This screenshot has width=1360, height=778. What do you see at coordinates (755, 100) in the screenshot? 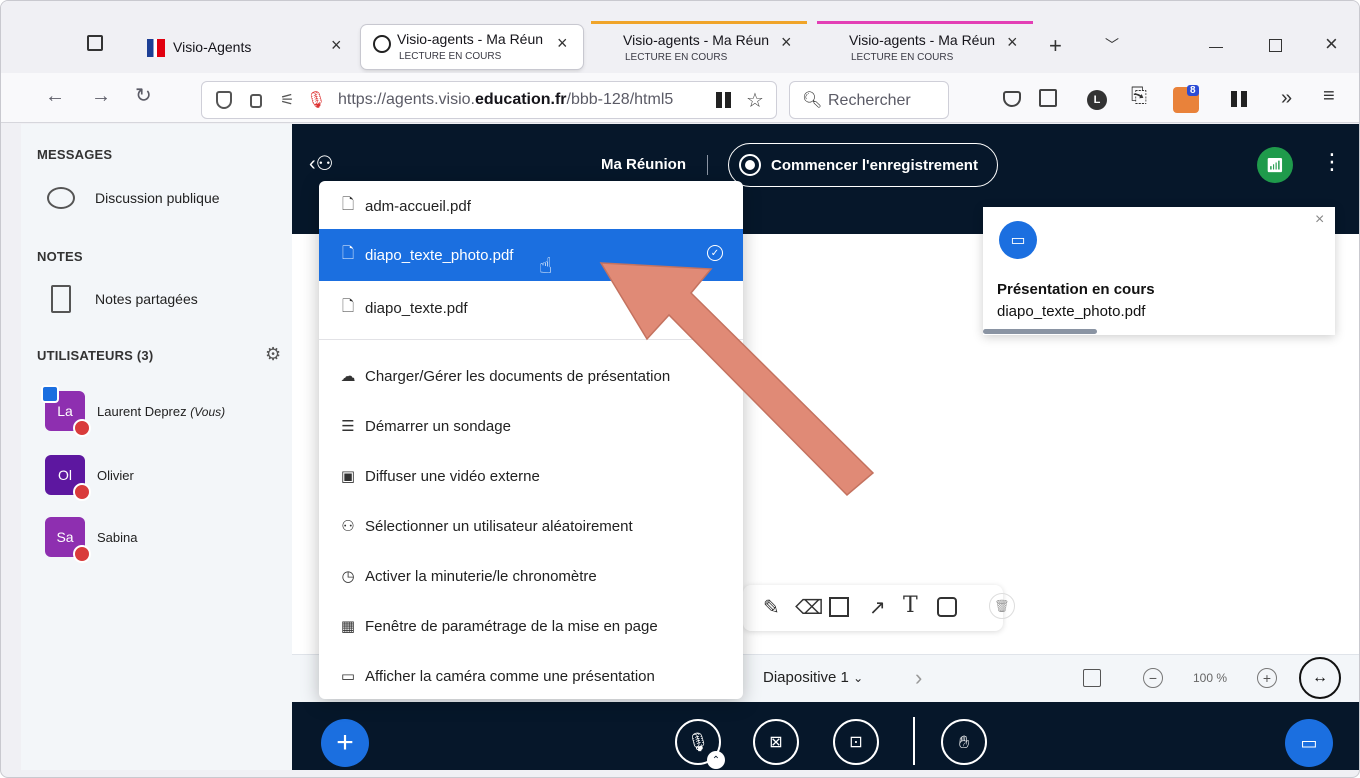
I see `bookmark-star-icon: ☆` at bounding box center [755, 100].